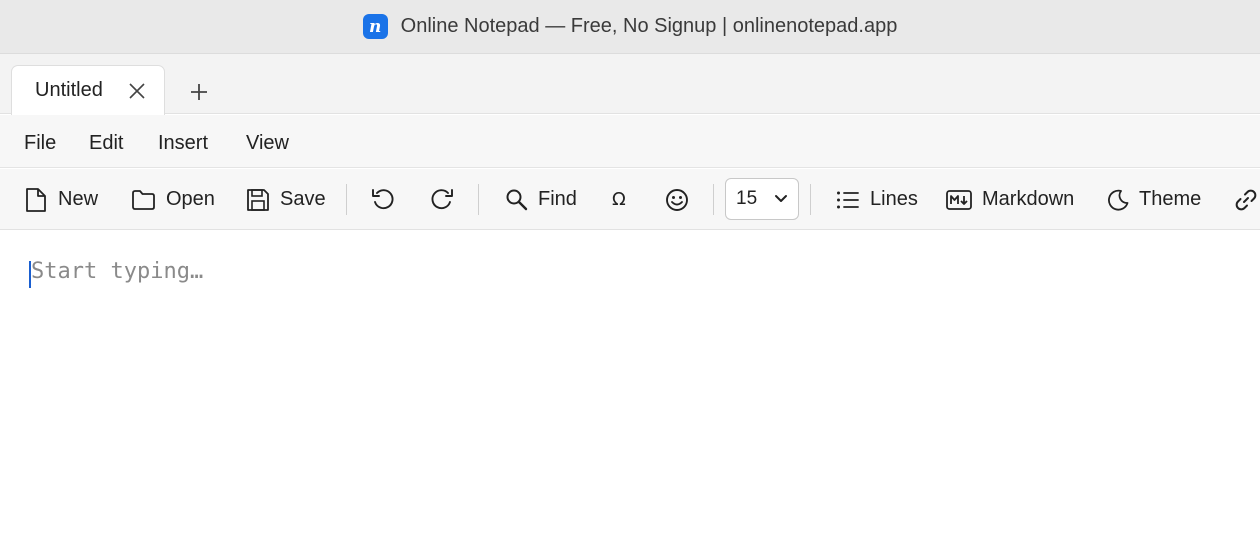 Image resolution: width=1260 pixels, height=540 pixels. I want to click on open-button: Open, so click(173, 199).